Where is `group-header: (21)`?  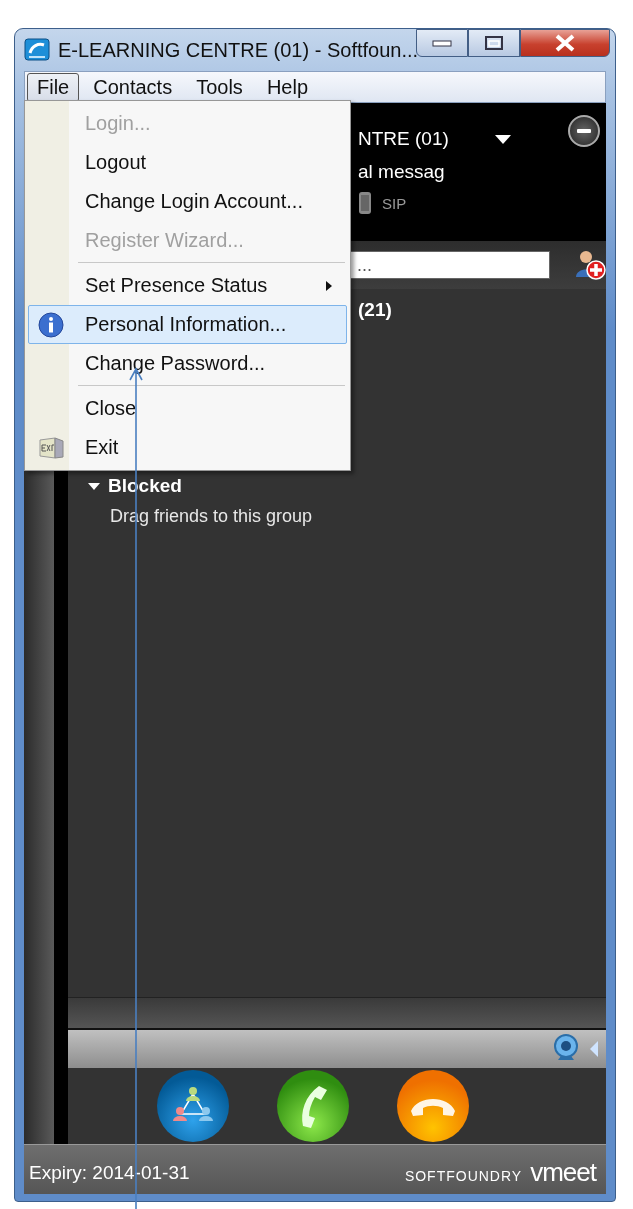
group-header: (21) is located at coordinates (375, 310).